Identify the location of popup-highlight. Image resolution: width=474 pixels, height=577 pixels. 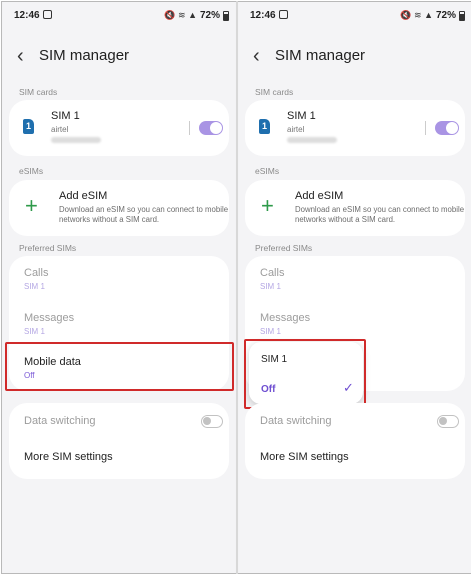
(305, 374).